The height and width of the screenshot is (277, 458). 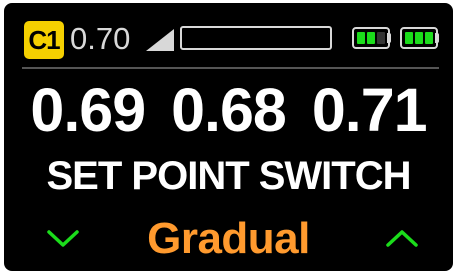 I want to click on chevron-up-icon, so click(x=402, y=238).